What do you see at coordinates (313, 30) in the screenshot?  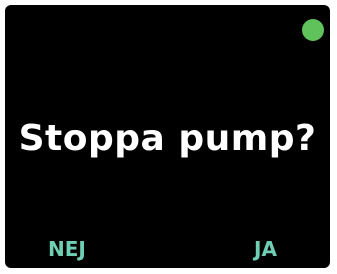 I see `status-indicator-icon` at bounding box center [313, 30].